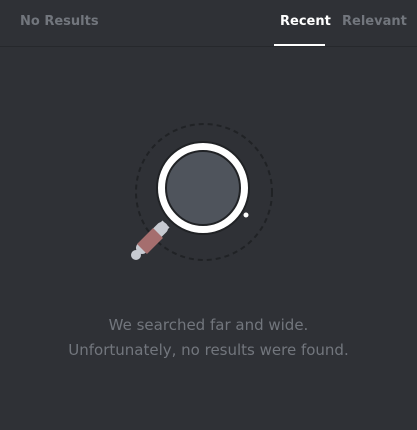 This screenshot has height=430, width=417. I want to click on empty-state-line-2: Unfortunately, no results were found., so click(208, 350).